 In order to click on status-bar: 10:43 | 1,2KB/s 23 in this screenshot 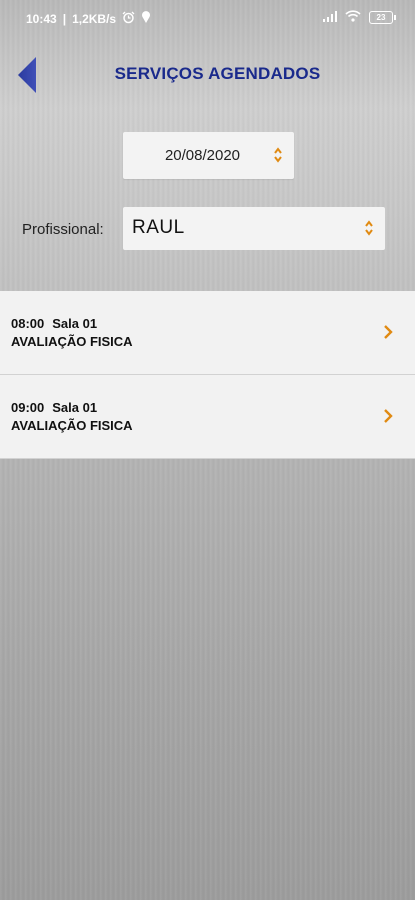, I will do `click(207, 18)`.